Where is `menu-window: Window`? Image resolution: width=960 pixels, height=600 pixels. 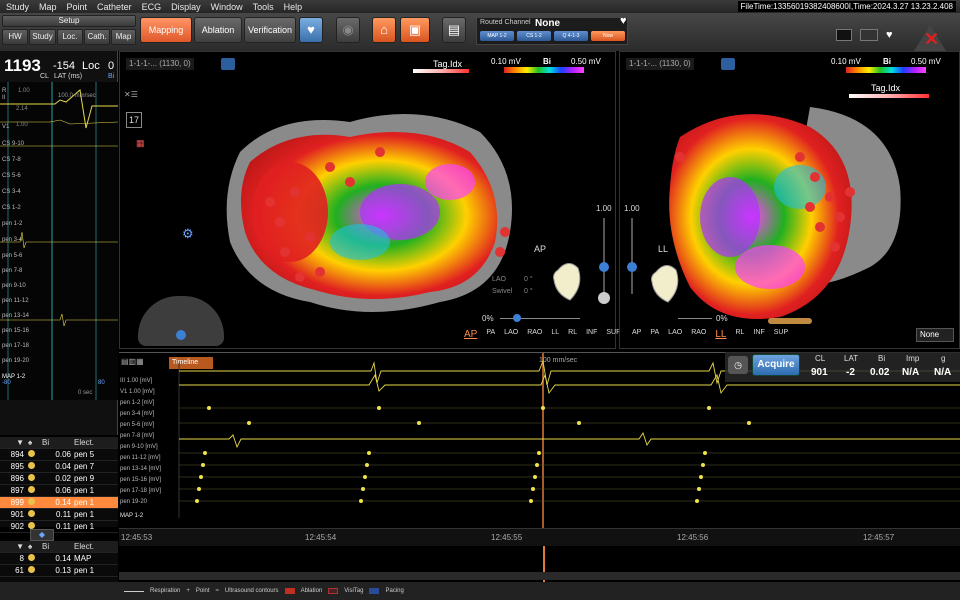
menu-window: Window is located at coordinates (227, 7).